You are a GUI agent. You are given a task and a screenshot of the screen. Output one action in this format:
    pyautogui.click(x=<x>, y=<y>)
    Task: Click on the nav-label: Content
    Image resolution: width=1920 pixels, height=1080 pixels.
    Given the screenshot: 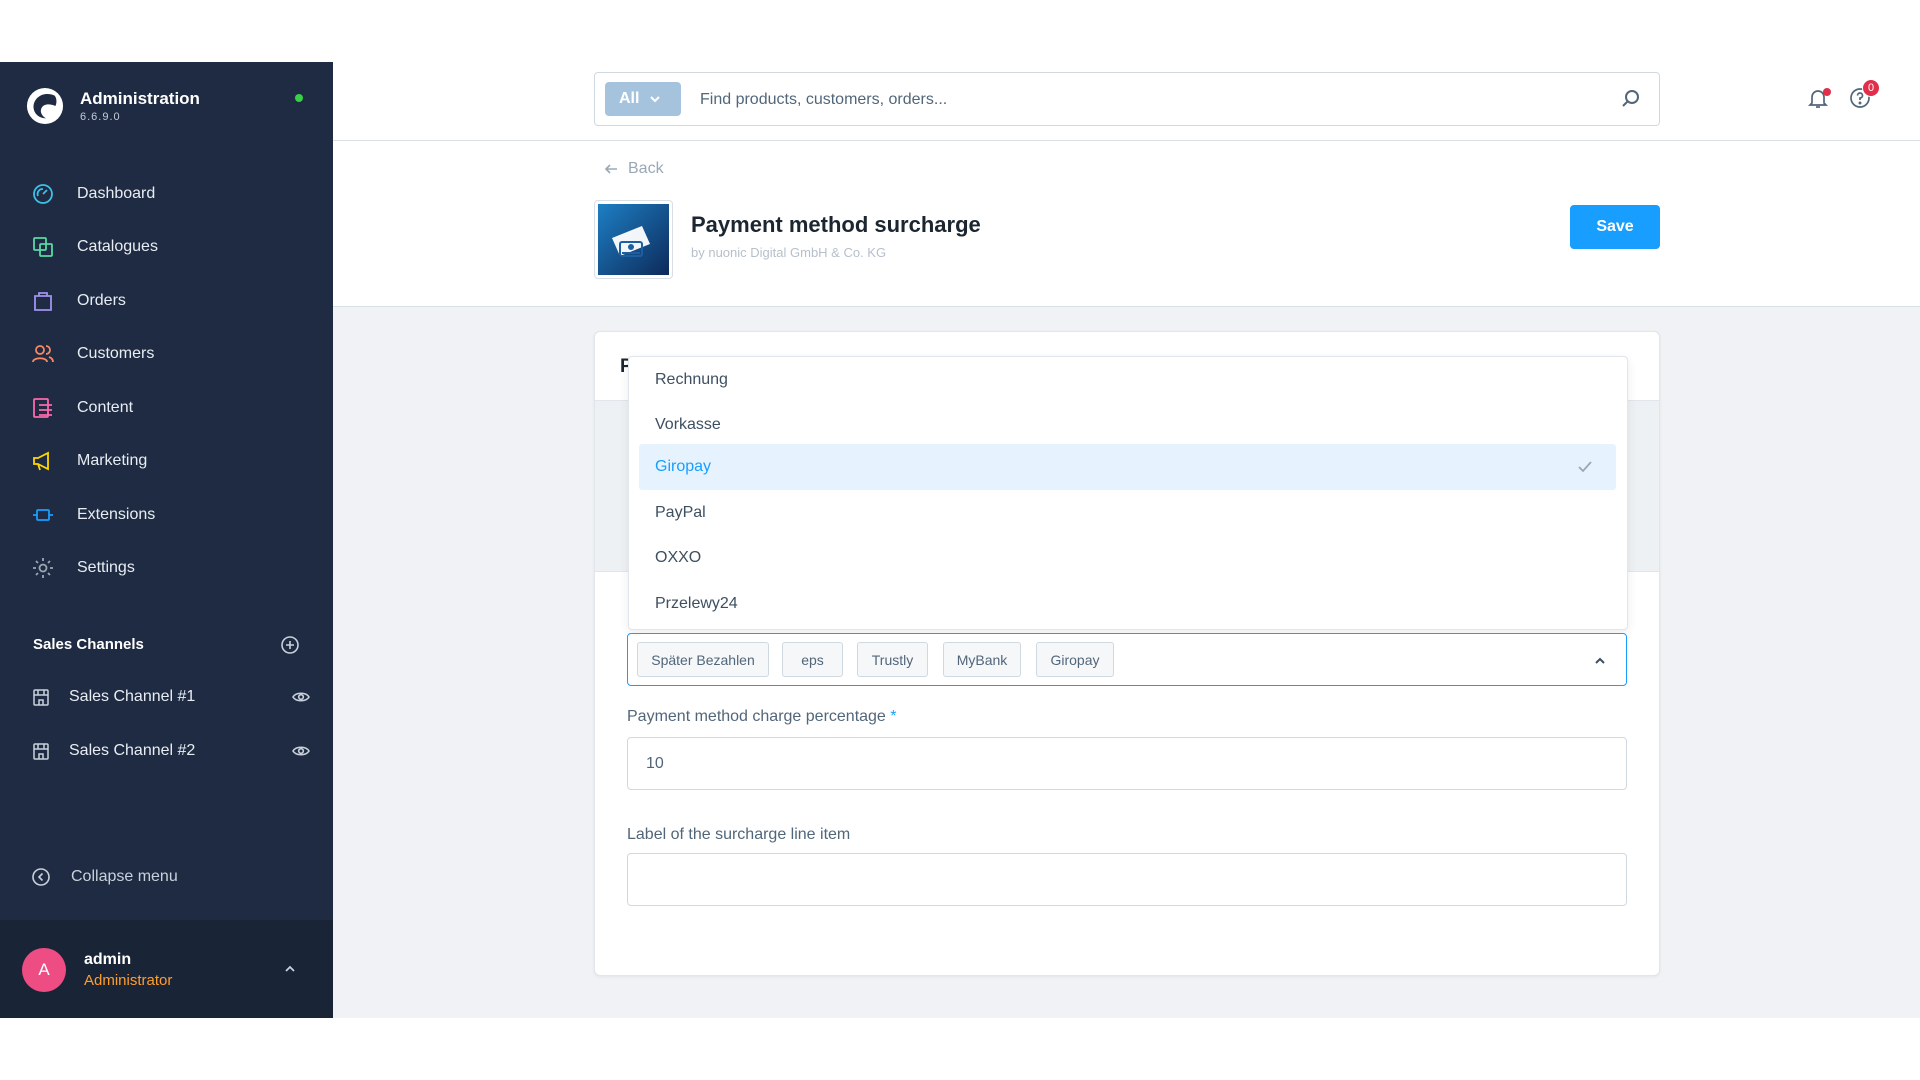 What is the action you would take?
    pyautogui.click(x=105, y=407)
    